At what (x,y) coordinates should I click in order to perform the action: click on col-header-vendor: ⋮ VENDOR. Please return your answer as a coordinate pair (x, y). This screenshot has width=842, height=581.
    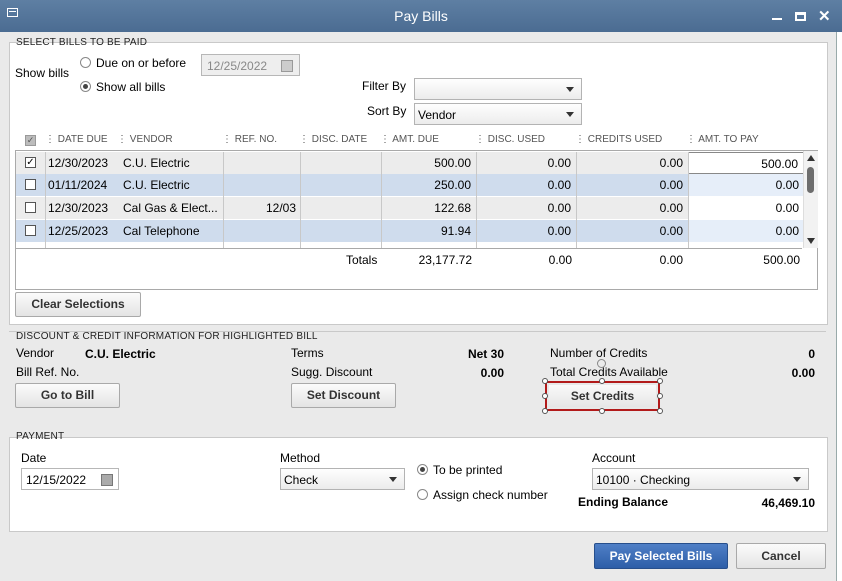
    Looking at the image, I should click on (145, 139).